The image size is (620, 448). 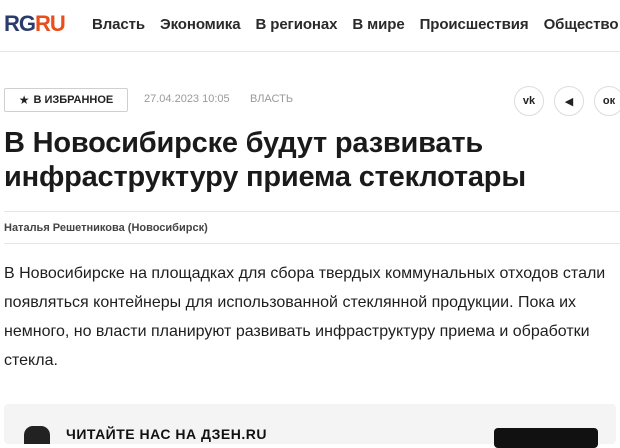 What do you see at coordinates (310, 426) in the screenshot?
I see `dzen-promo: ЧИТАЙТЕ НАС НА ДЗЕН.RU` at bounding box center [310, 426].